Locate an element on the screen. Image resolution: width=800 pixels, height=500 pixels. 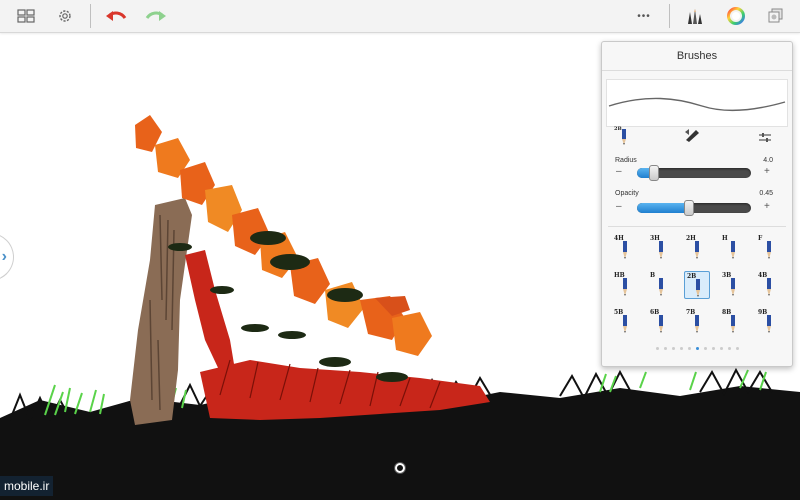
brush-preset-3b: 3B is located at coordinates (733, 285).